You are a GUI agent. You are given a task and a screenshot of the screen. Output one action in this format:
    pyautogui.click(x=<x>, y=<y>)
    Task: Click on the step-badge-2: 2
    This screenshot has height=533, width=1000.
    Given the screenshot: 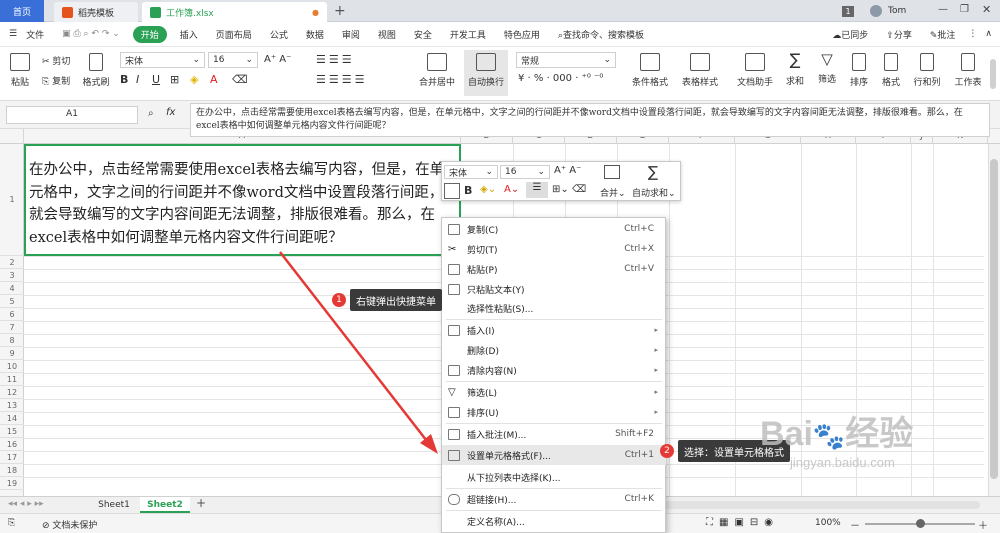 What is the action you would take?
    pyautogui.click(x=667, y=451)
    